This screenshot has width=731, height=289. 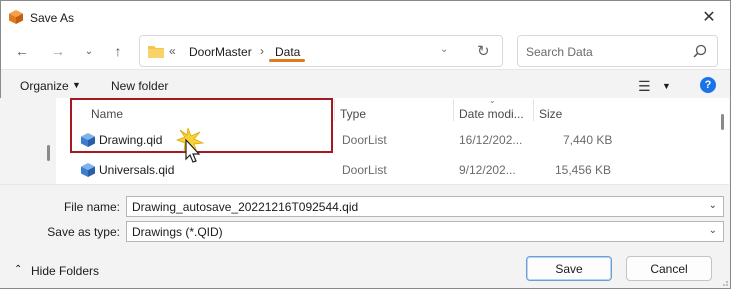 I want to click on close-icon: ✕, so click(x=709, y=17).